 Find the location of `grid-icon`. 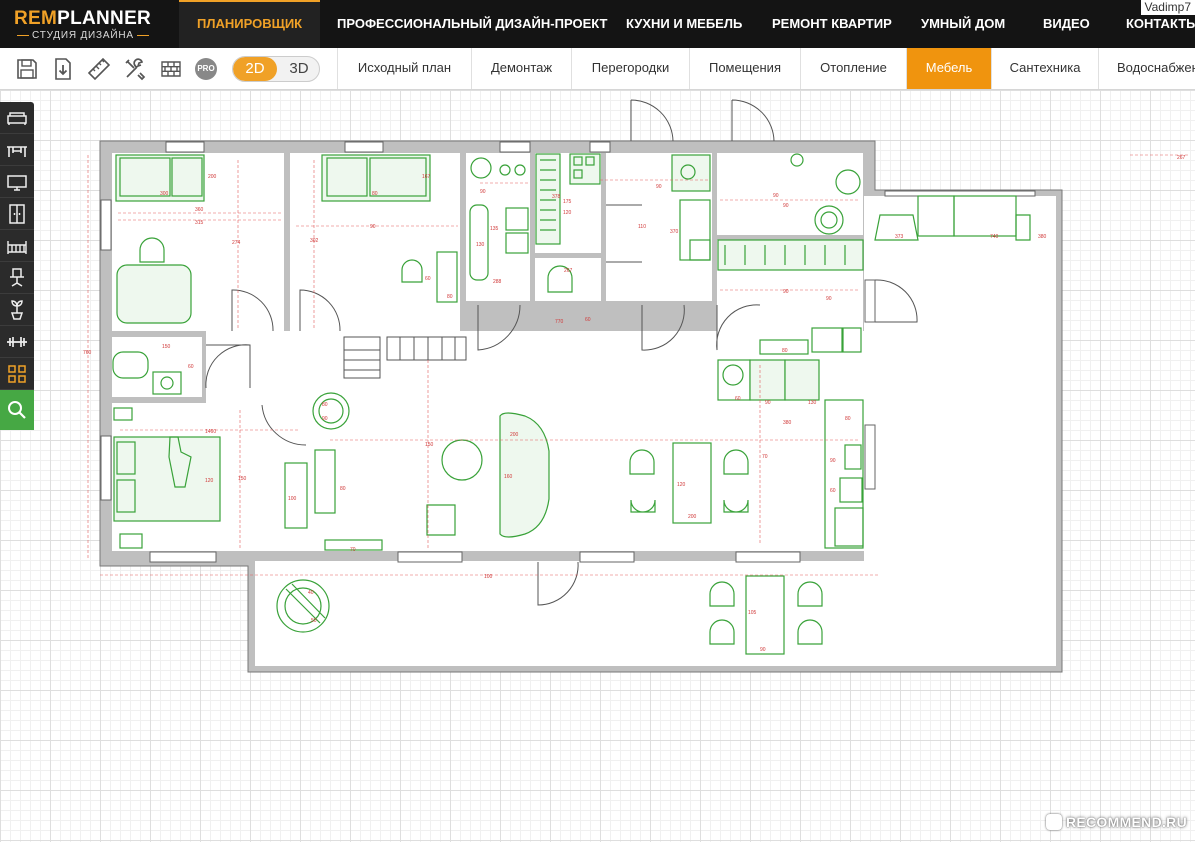

grid-icon is located at coordinates (17, 374).